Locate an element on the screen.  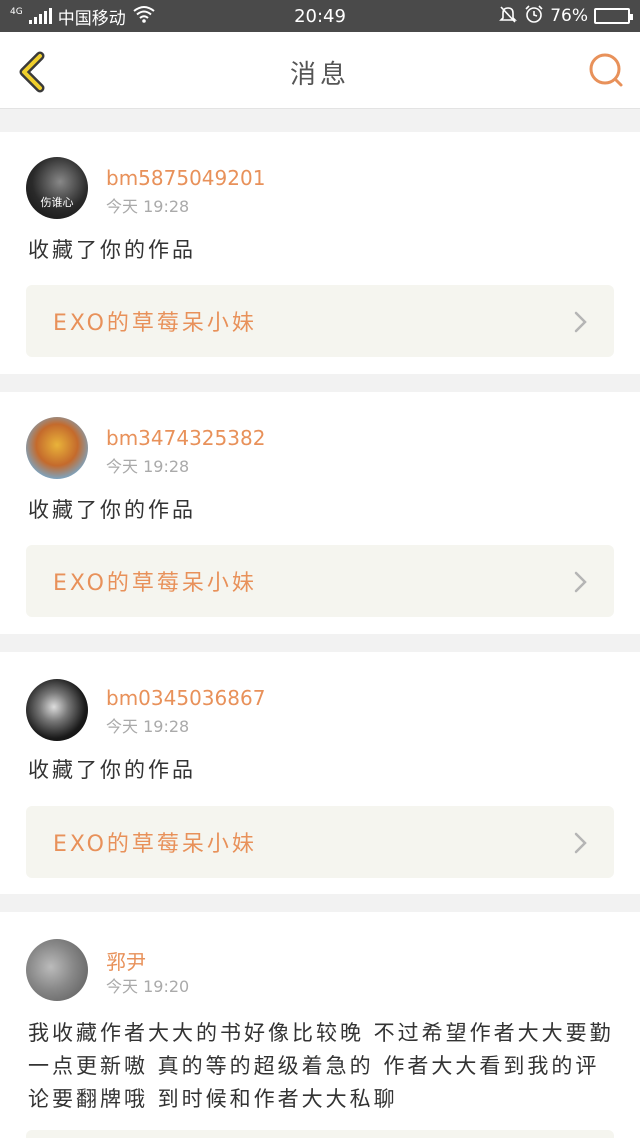
avatar: 伤谁心 is located at coordinates (57, 188).